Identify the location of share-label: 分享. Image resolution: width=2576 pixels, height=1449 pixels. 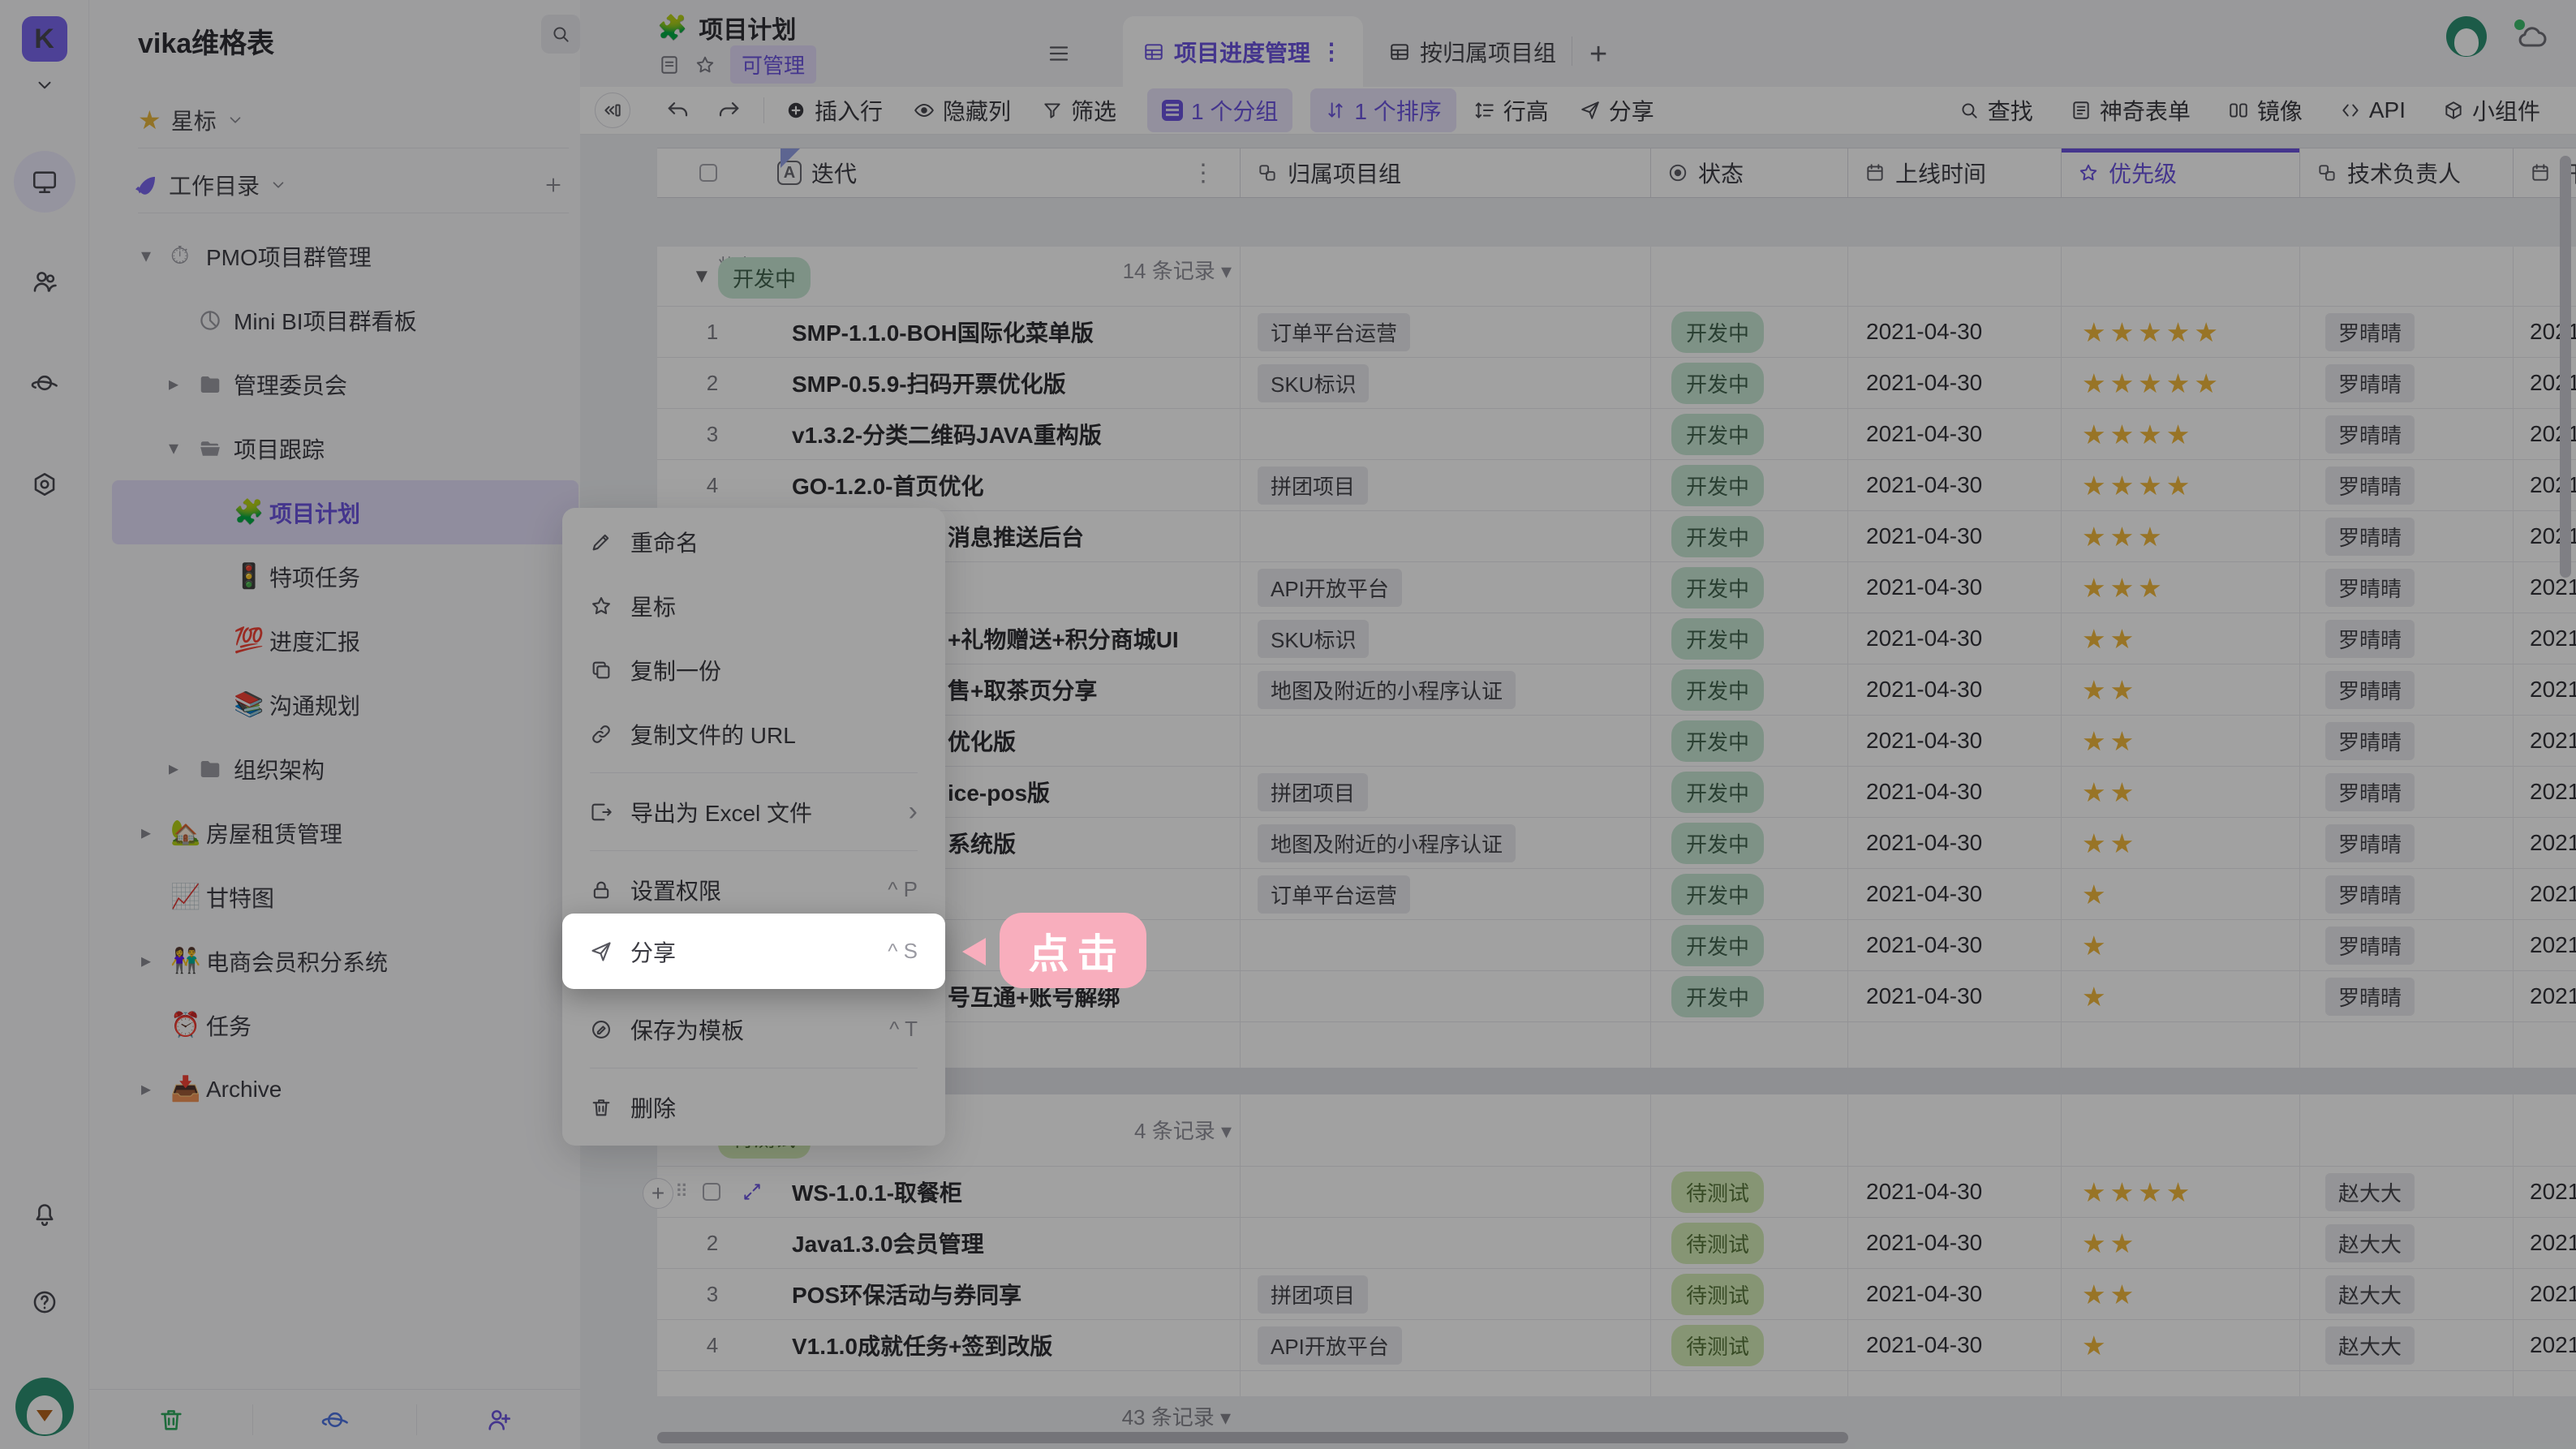
(653, 952).